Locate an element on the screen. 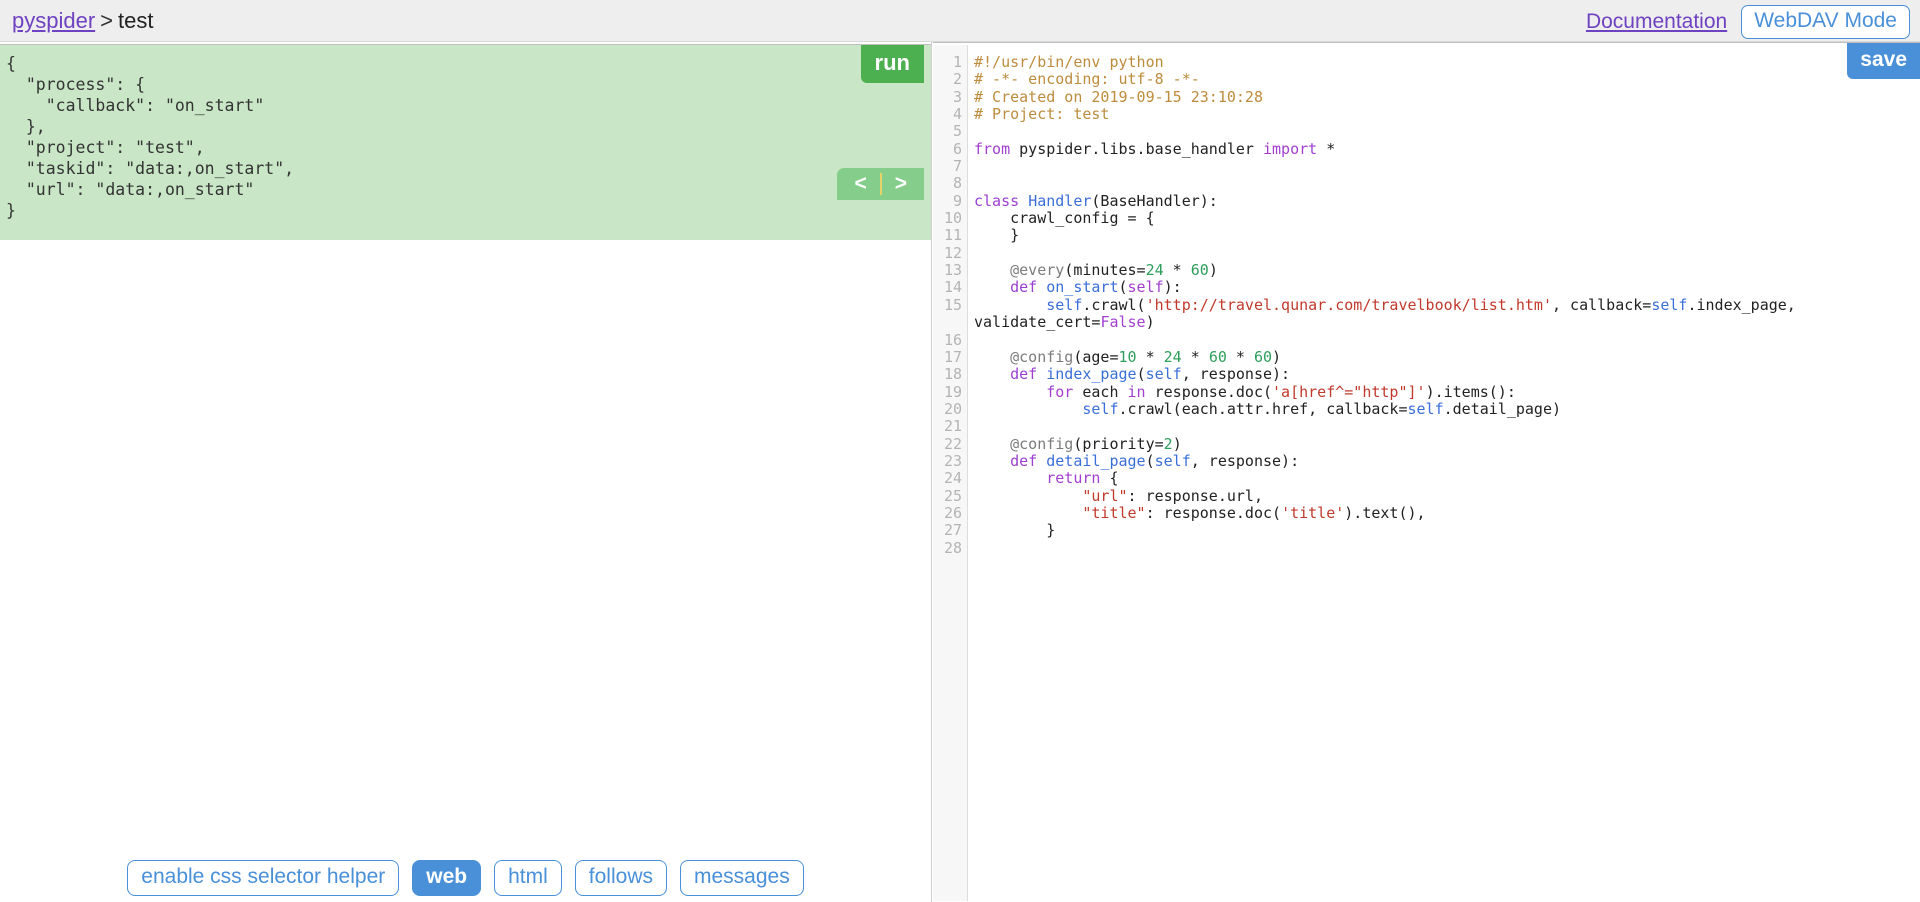 The width and height of the screenshot is (1920, 902). header-actions: Documentation WebDAV Mode is located at coordinates (1748, 22).